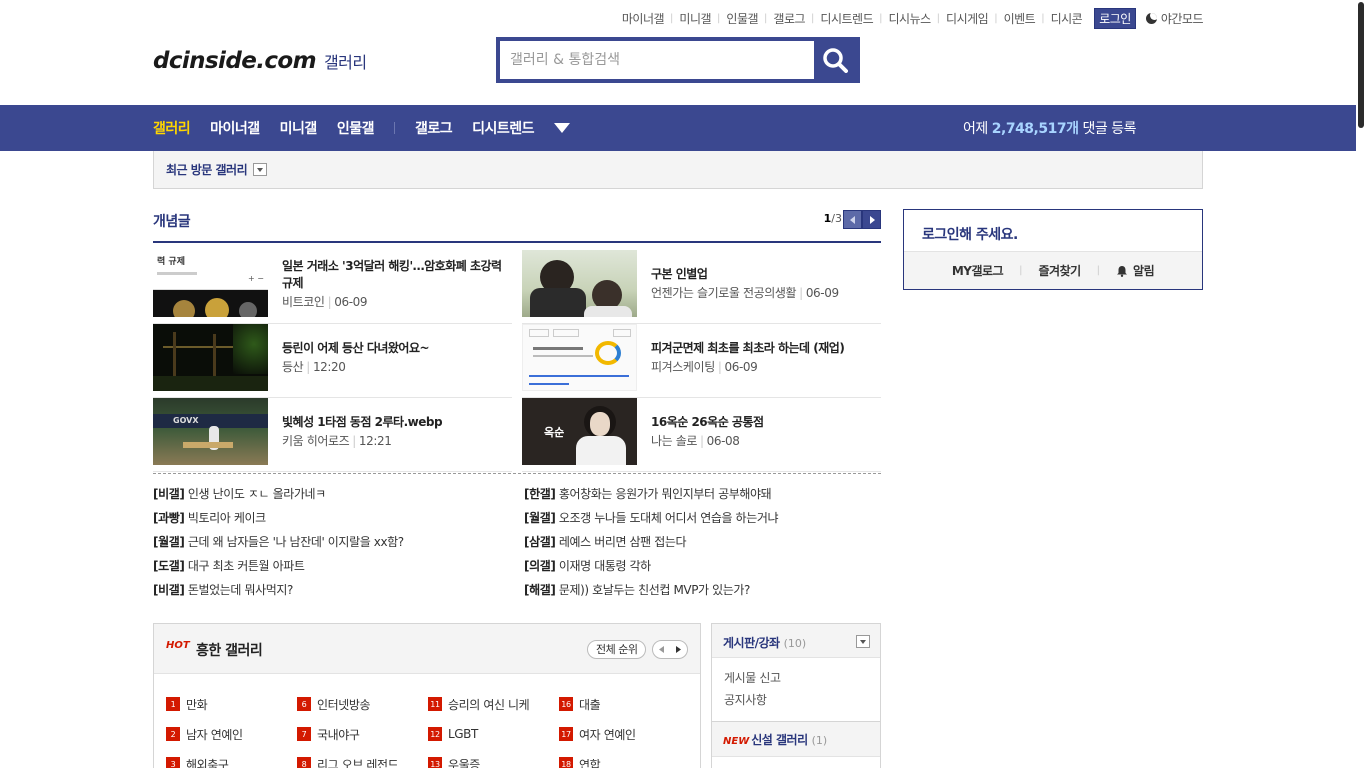  Describe the element at coordinates (678, 649) in the screenshot. I see `hot-next-button` at that location.